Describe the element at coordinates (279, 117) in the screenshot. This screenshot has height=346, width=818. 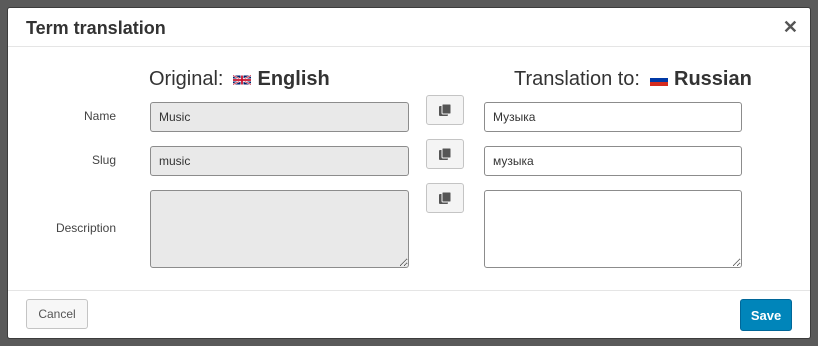
I see `original-name-field` at that location.